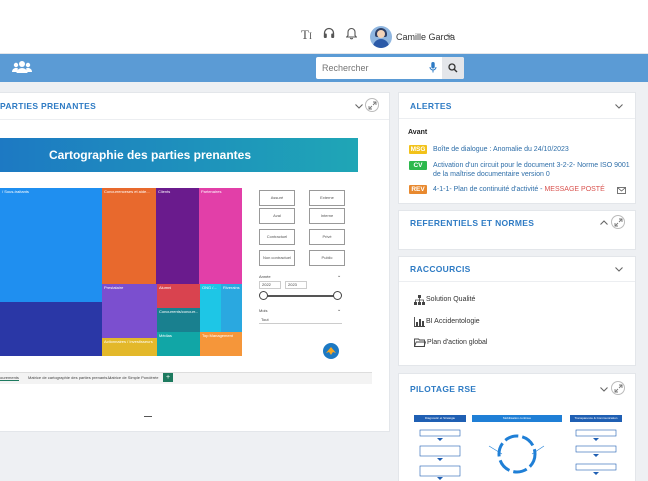 The height and width of the screenshot is (481, 648). Describe the element at coordinates (419, 323) in the screenshot. I see `bar-chart-icon` at that location.